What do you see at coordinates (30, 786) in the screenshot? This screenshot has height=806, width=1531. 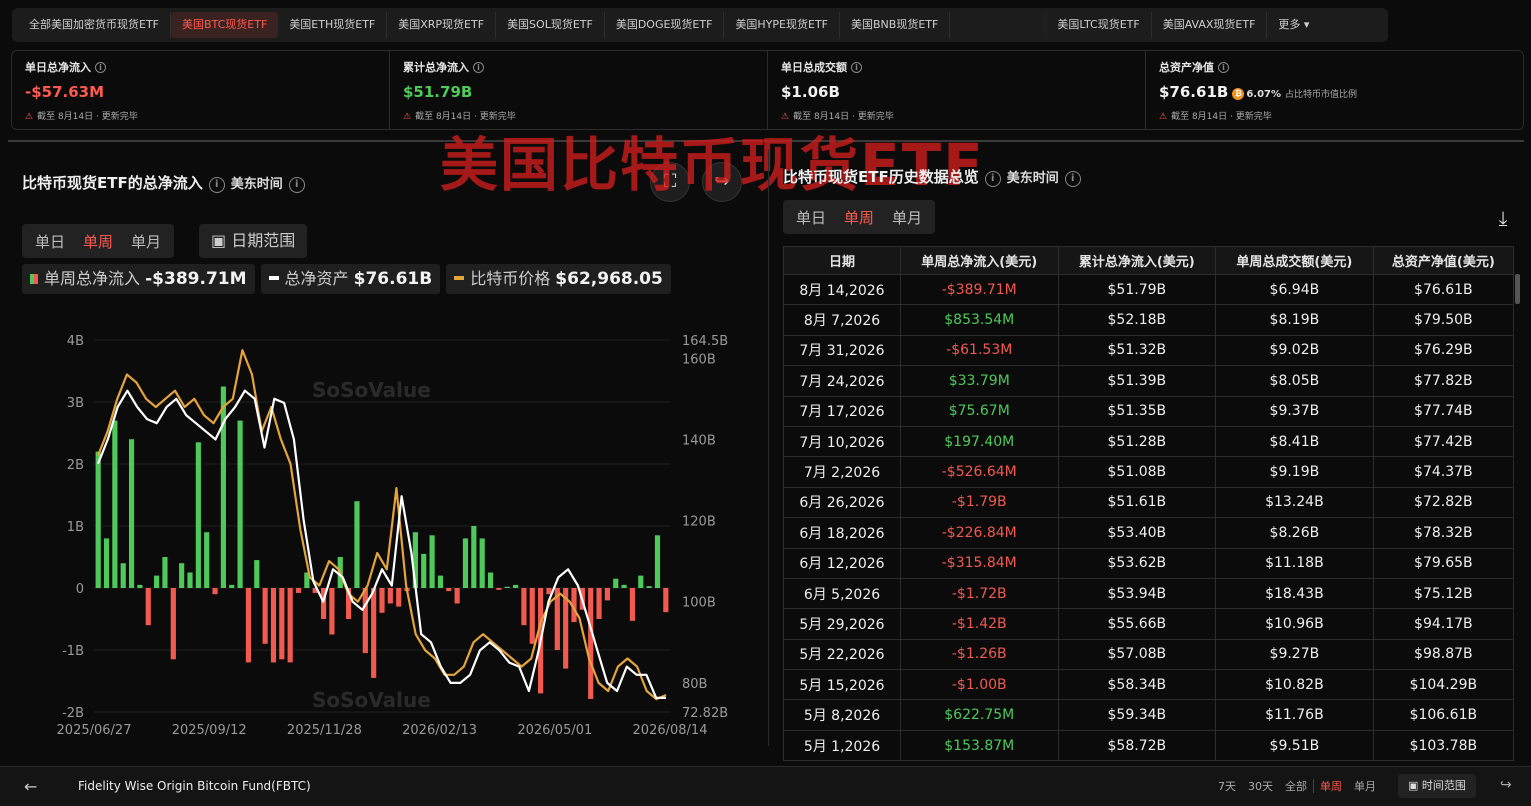 I see `back-arrow-icon: ←` at bounding box center [30, 786].